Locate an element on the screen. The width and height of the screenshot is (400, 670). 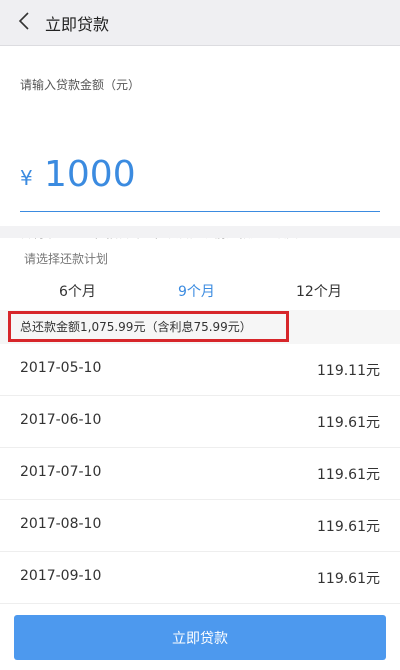
tab-9-months: 9个月 is located at coordinates (196, 291).